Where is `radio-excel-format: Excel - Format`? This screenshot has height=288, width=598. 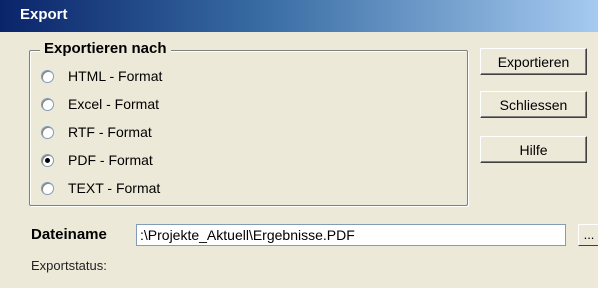
radio-excel-format: Excel - Format is located at coordinates (100, 104).